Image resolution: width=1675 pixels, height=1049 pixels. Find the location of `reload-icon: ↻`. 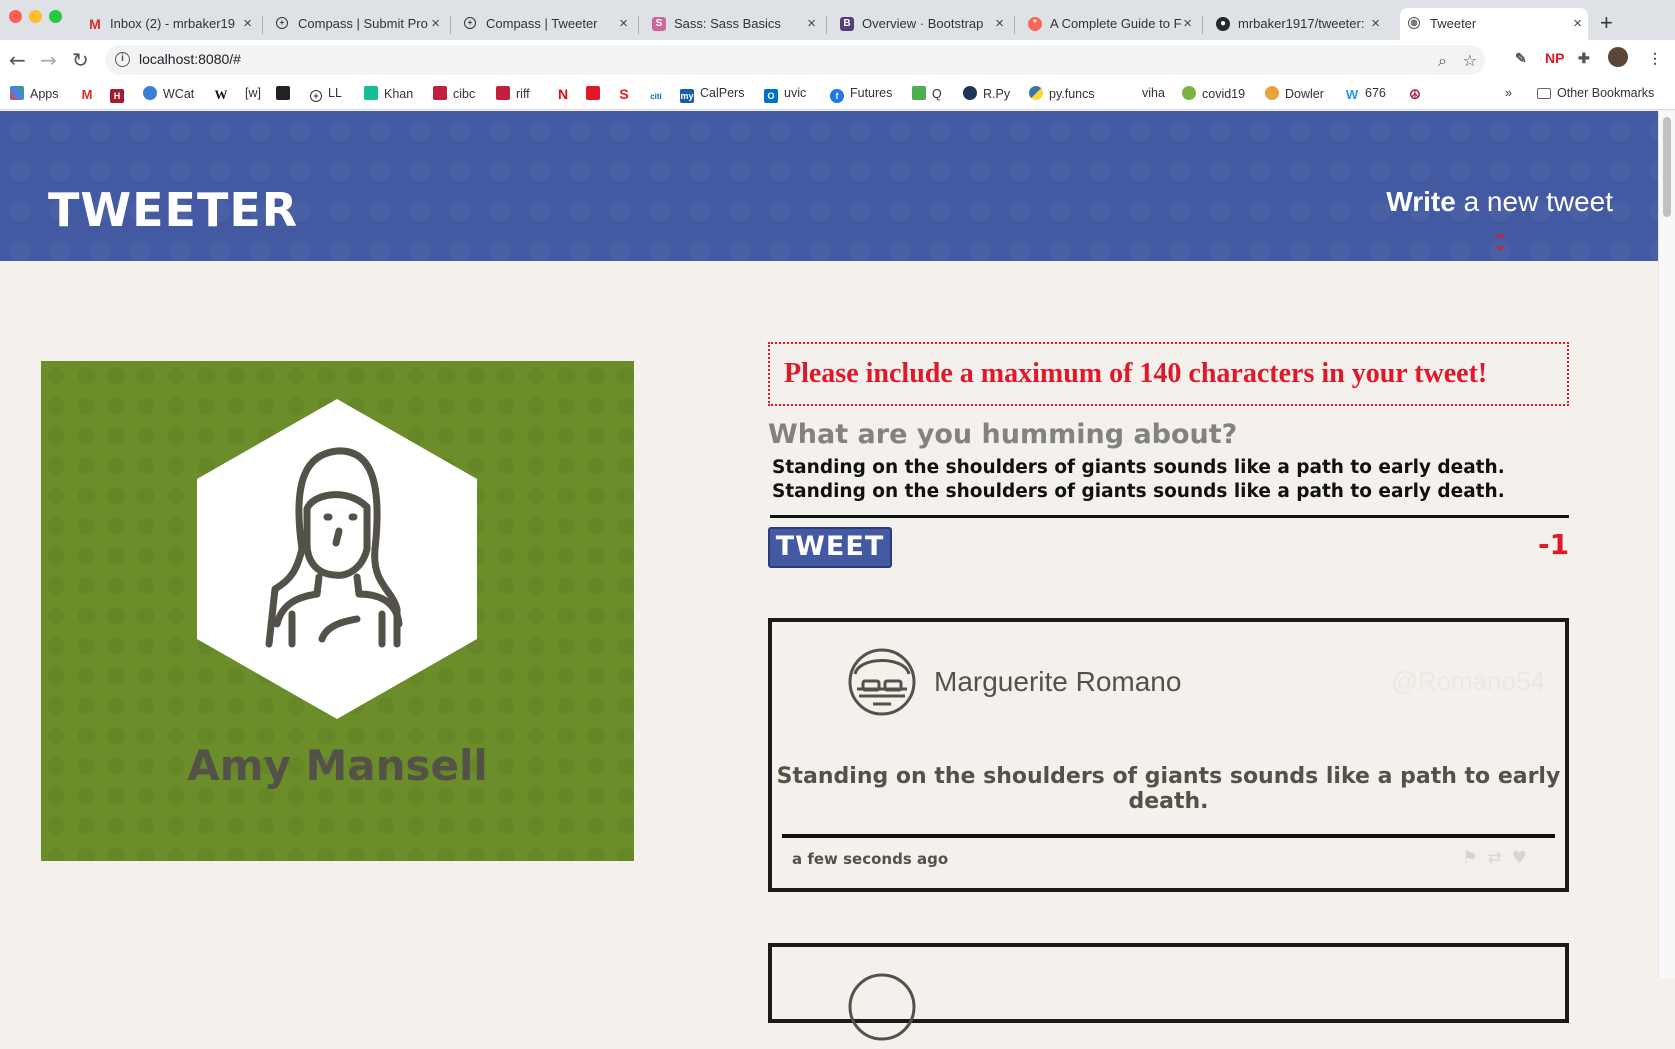

reload-icon: ↻ is located at coordinates (80, 60).